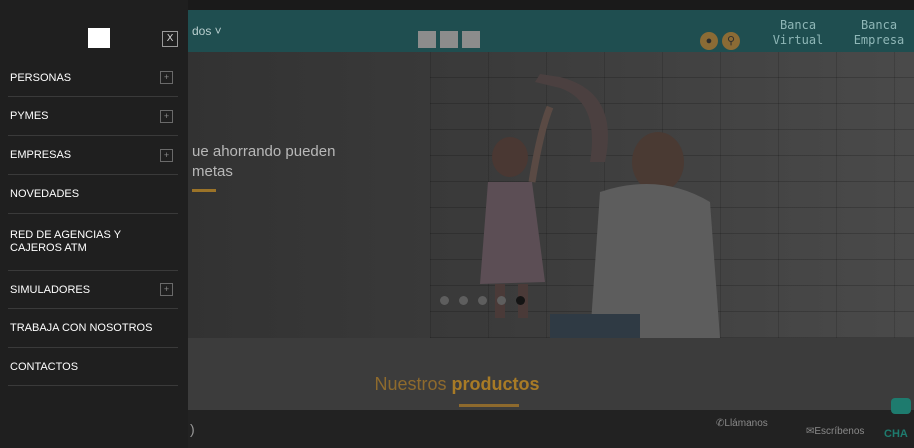 The image size is (914, 448). What do you see at coordinates (264, 151) in the screenshot?
I see `hero-headline-line1: ue ahorrando pueden` at bounding box center [264, 151].